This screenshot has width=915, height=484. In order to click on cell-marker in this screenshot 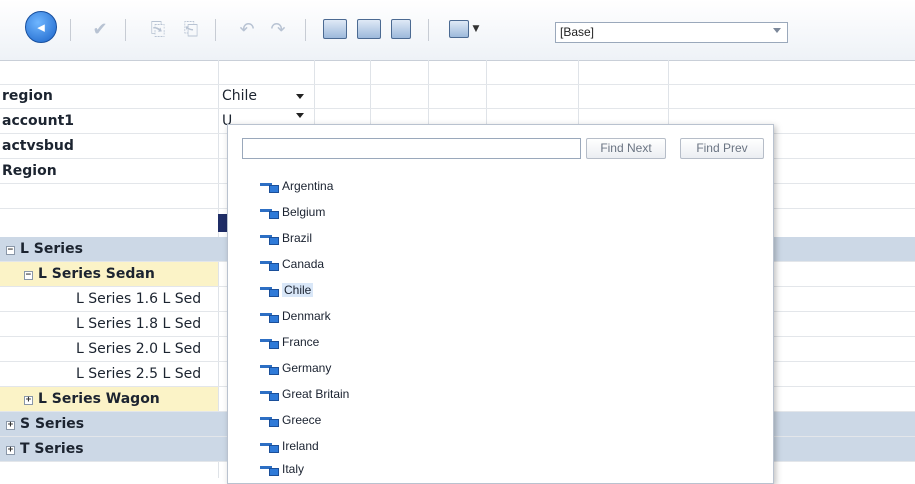, I will do `click(222, 223)`.